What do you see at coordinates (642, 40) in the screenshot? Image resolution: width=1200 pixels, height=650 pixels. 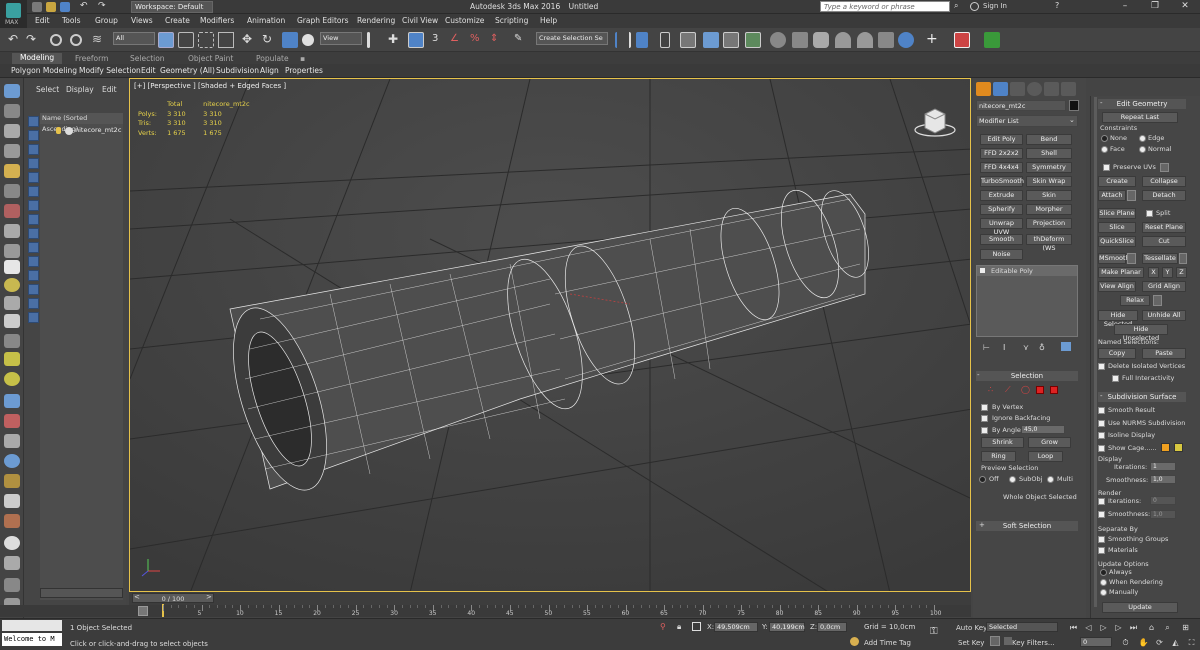 I see `align-icon` at bounding box center [642, 40].